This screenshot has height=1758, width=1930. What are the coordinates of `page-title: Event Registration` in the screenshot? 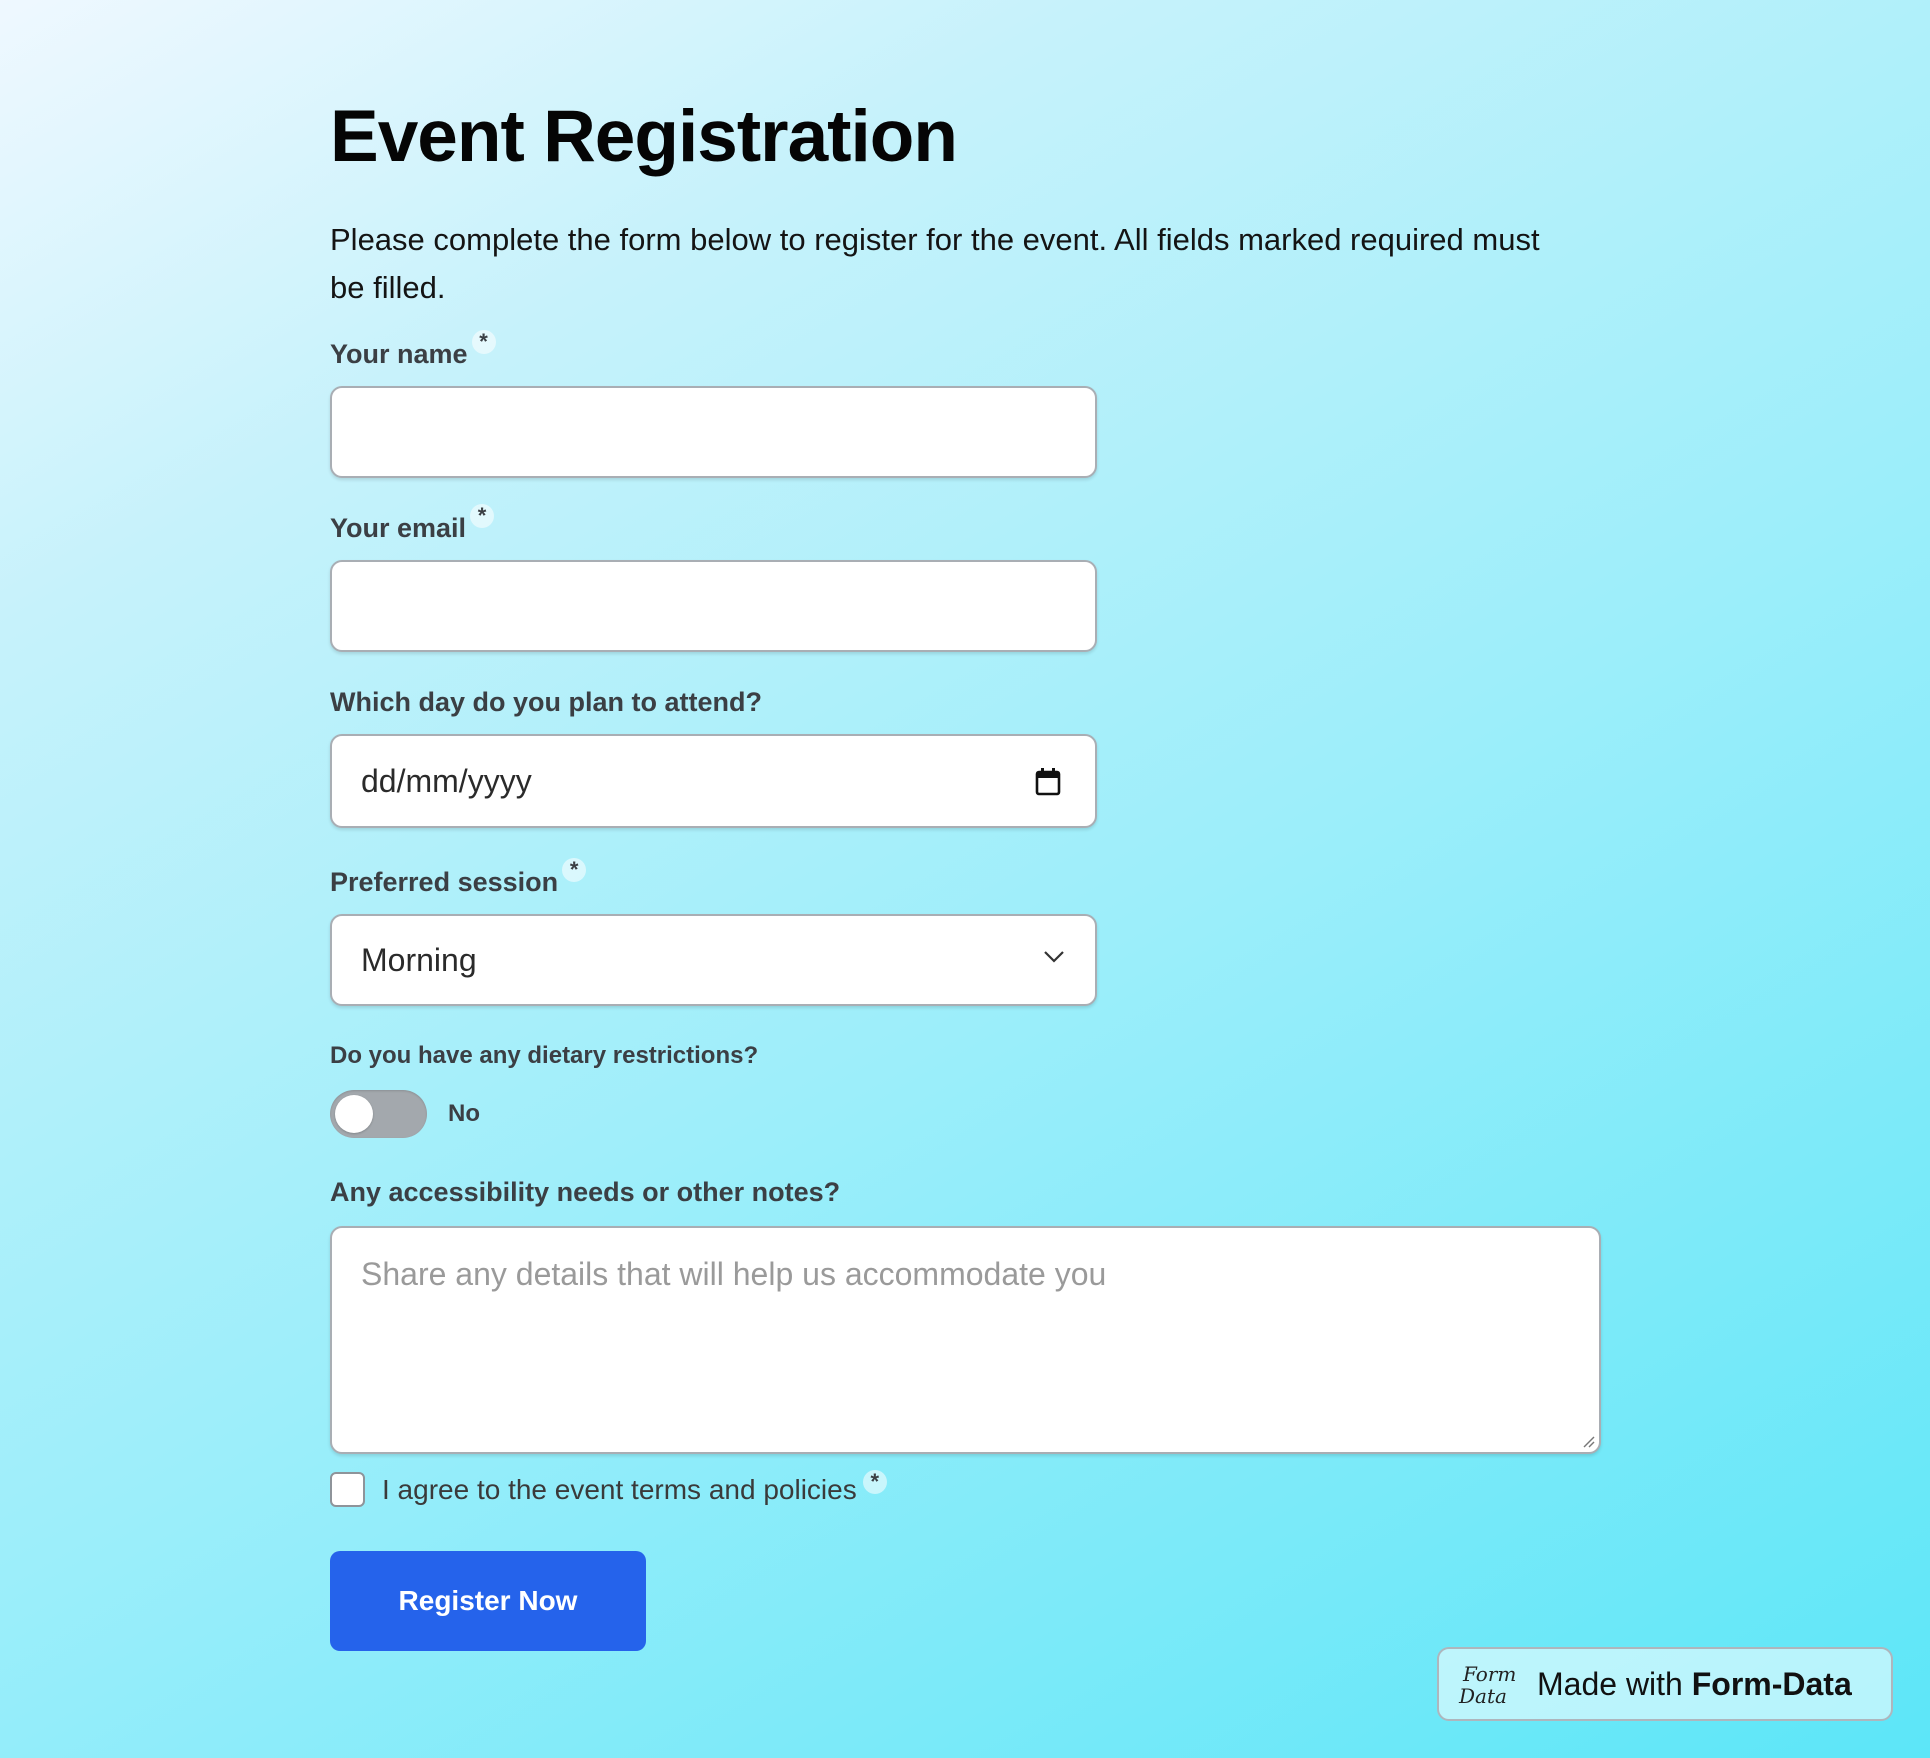 It's located at (644, 136).